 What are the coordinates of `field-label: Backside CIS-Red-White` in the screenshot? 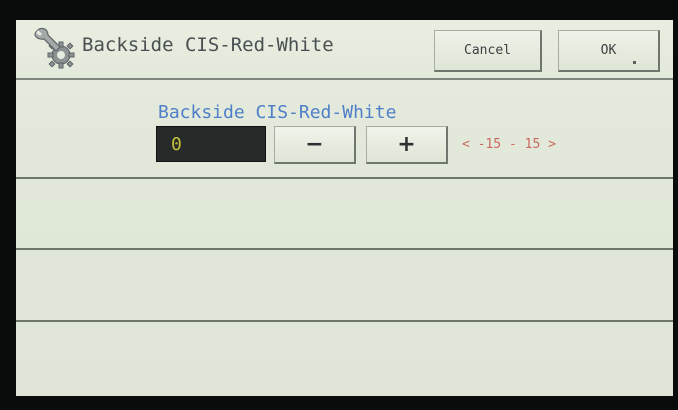 It's located at (277, 112).